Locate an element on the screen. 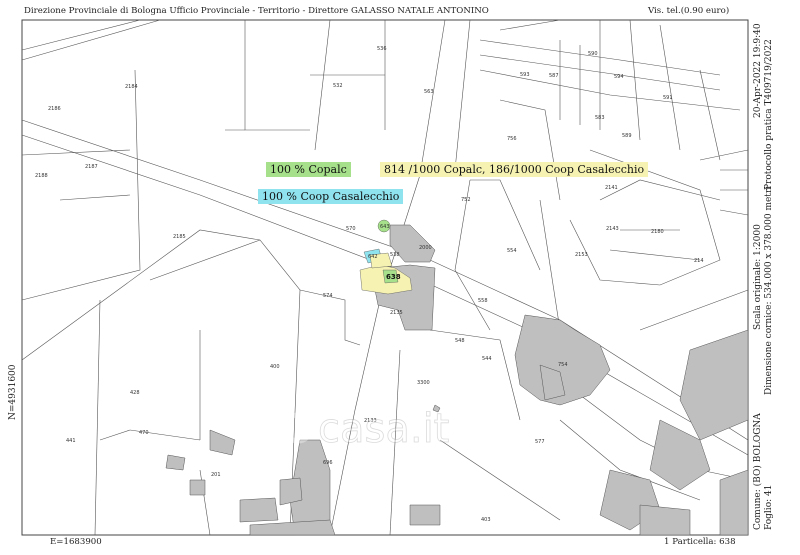 The height and width of the screenshot is (555, 800). protocol-number: Protocollo pratica T409719/2022 is located at coordinates (769, 114).